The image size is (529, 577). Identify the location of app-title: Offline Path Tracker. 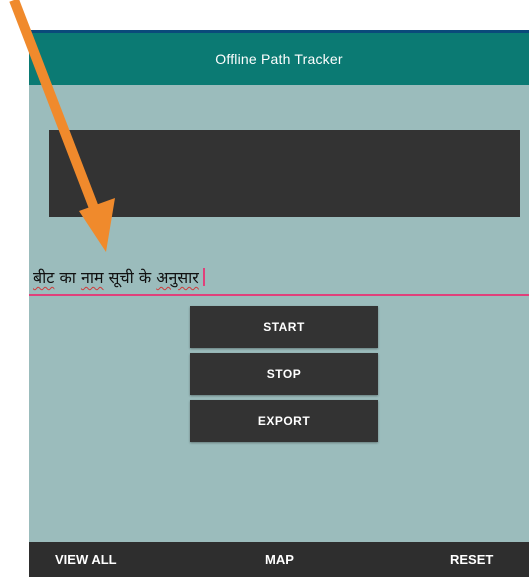
(279, 59).